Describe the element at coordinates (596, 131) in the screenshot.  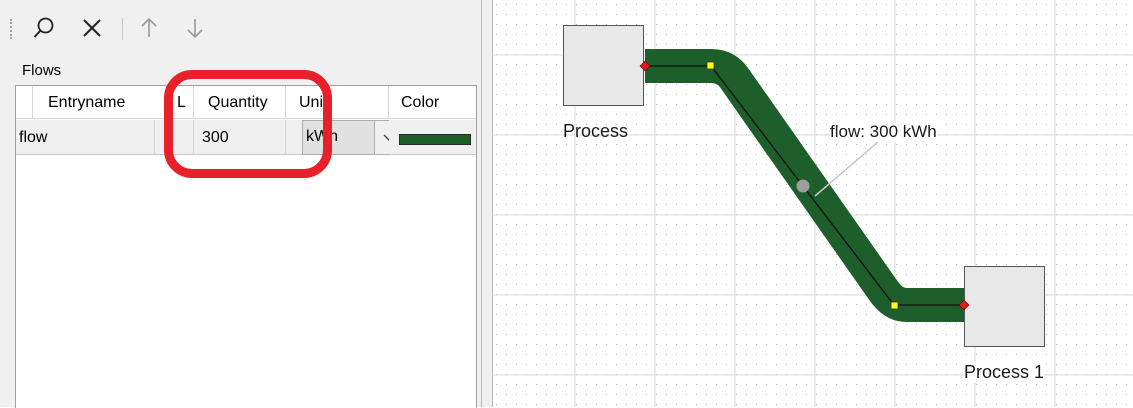
I see `process-label-source: Process` at that location.